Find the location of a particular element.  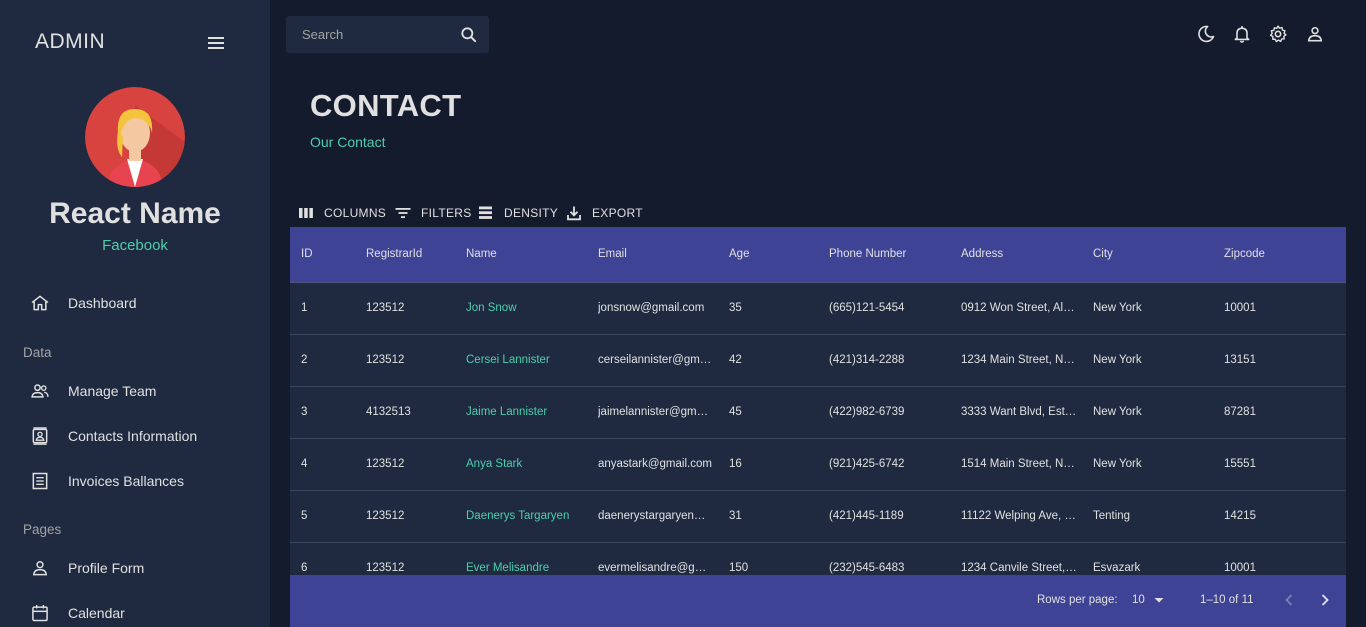

sidebar-item-label: Manage Team is located at coordinates (112, 391).